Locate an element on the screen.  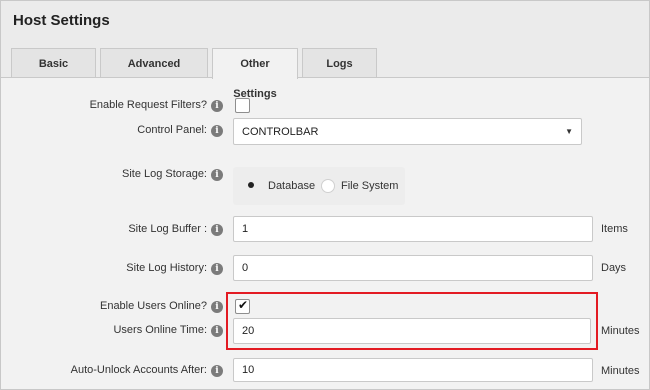
control-panel-select: CONTROLBAR ▼ is located at coordinates (407, 131).